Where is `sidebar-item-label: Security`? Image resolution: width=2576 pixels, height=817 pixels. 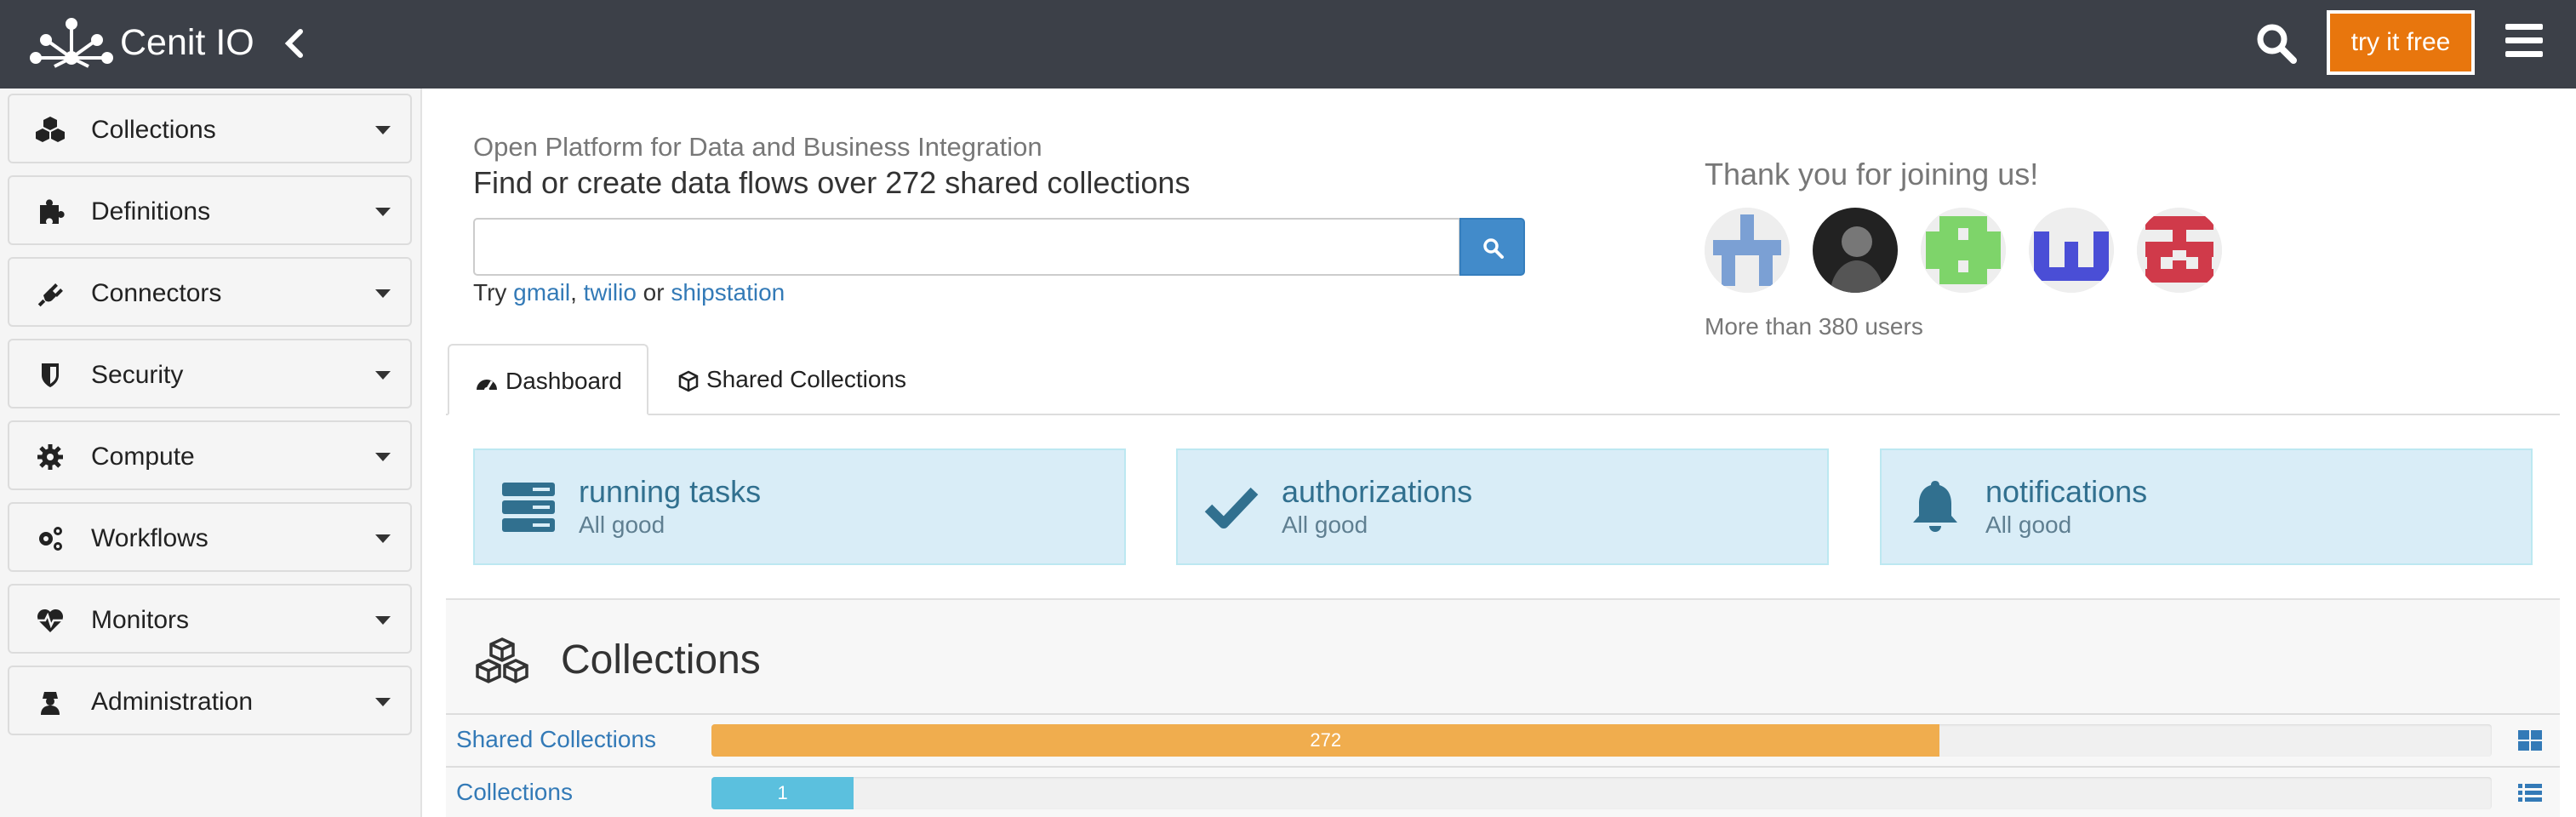 sidebar-item-label: Security is located at coordinates (137, 375).